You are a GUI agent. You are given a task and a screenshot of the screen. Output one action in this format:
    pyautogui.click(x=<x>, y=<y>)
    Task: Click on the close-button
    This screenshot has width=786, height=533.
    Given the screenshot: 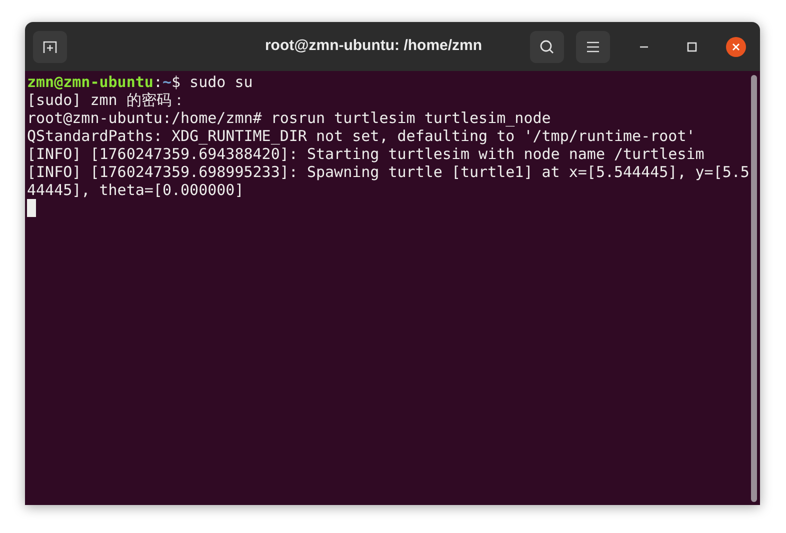 What is the action you would take?
    pyautogui.click(x=736, y=46)
    